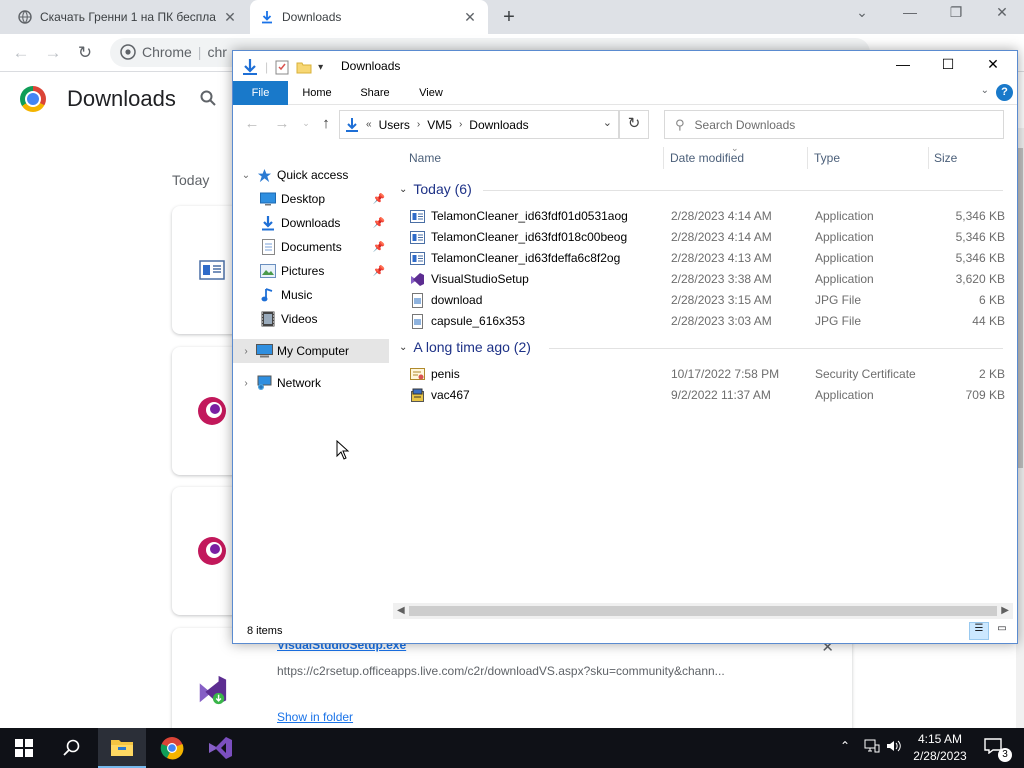  What do you see at coordinates (910, 12) in the screenshot?
I see `minimize-button: —` at bounding box center [910, 12].